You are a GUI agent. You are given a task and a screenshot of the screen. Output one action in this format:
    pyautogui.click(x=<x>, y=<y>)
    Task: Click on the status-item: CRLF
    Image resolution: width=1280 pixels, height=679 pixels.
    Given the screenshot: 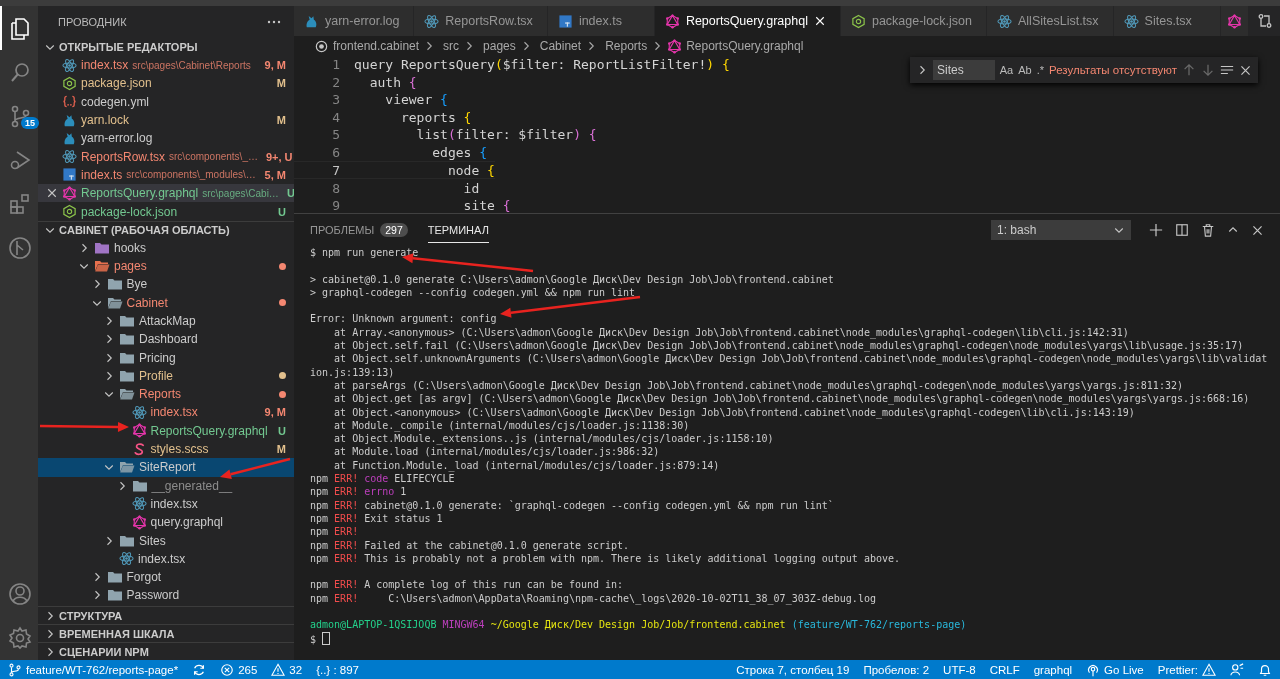 What is the action you would take?
    pyautogui.click(x=1004, y=669)
    